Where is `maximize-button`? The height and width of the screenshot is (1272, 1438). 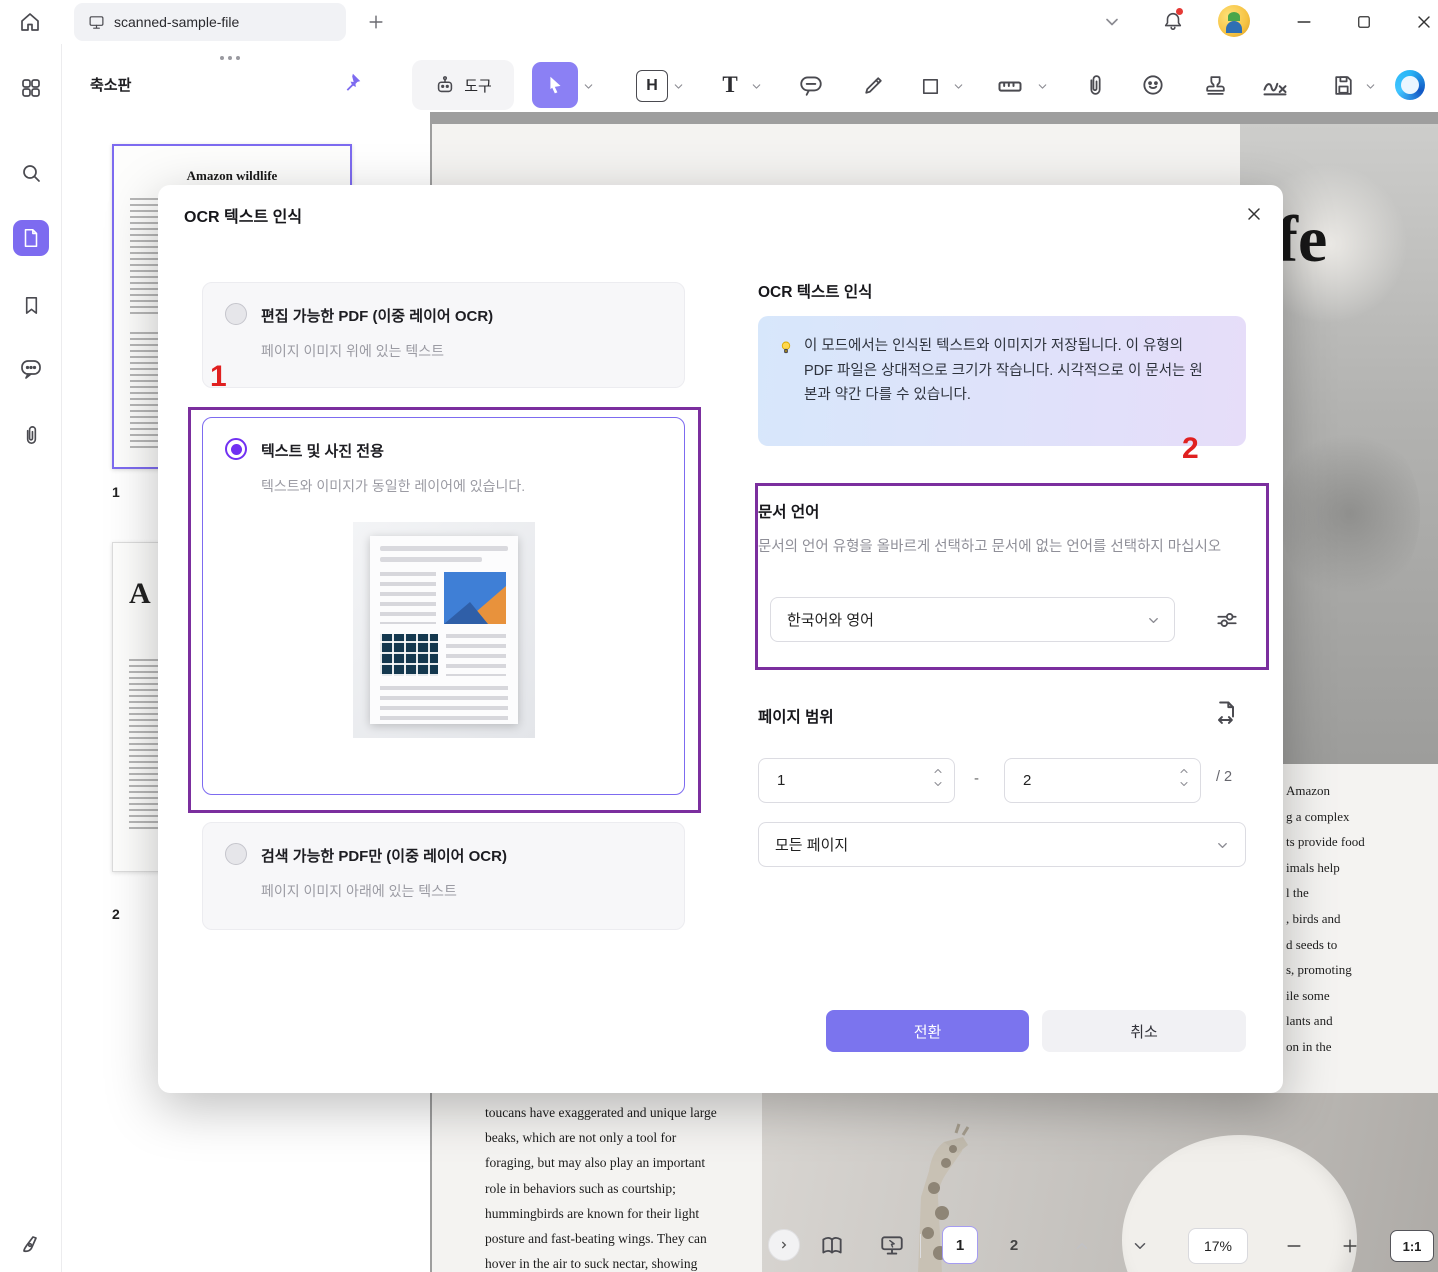
maximize-button is located at coordinates (1364, 22).